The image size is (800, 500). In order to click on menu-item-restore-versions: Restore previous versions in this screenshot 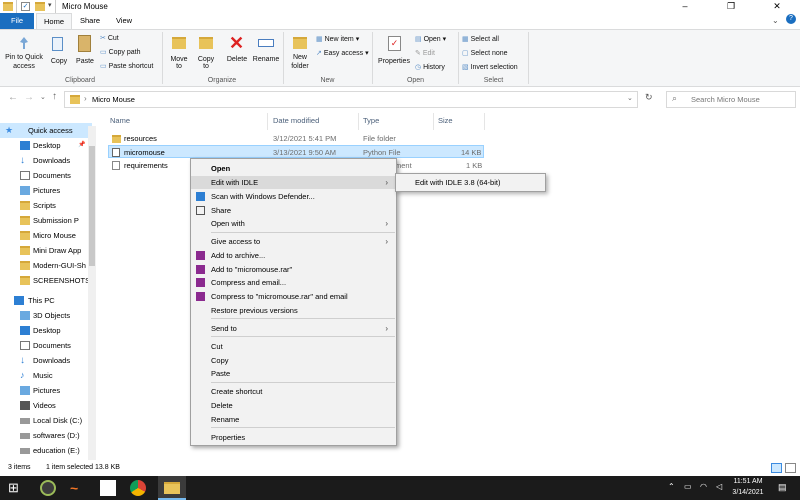, I will do `click(293, 310)`.